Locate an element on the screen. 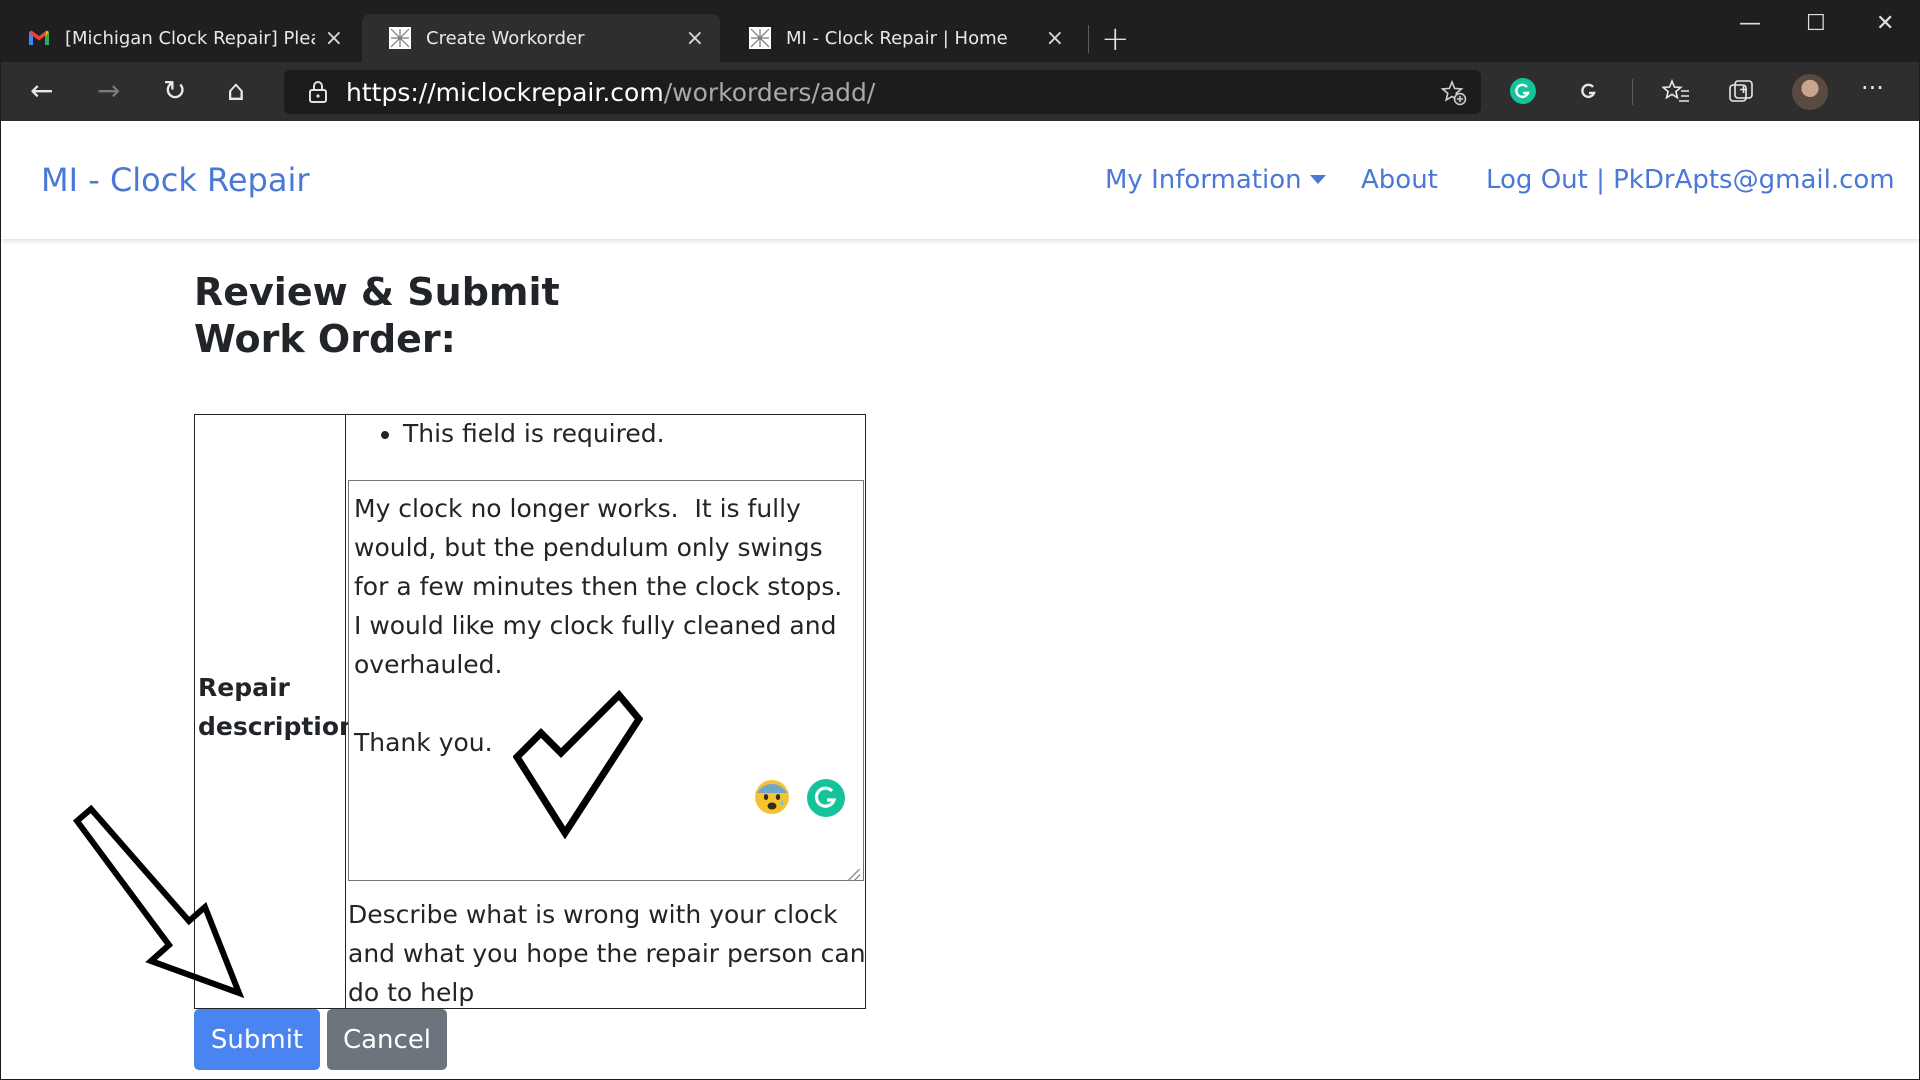 This screenshot has height=1080, width=1920. more-menu-button: ··· is located at coordinates (1872, 88).